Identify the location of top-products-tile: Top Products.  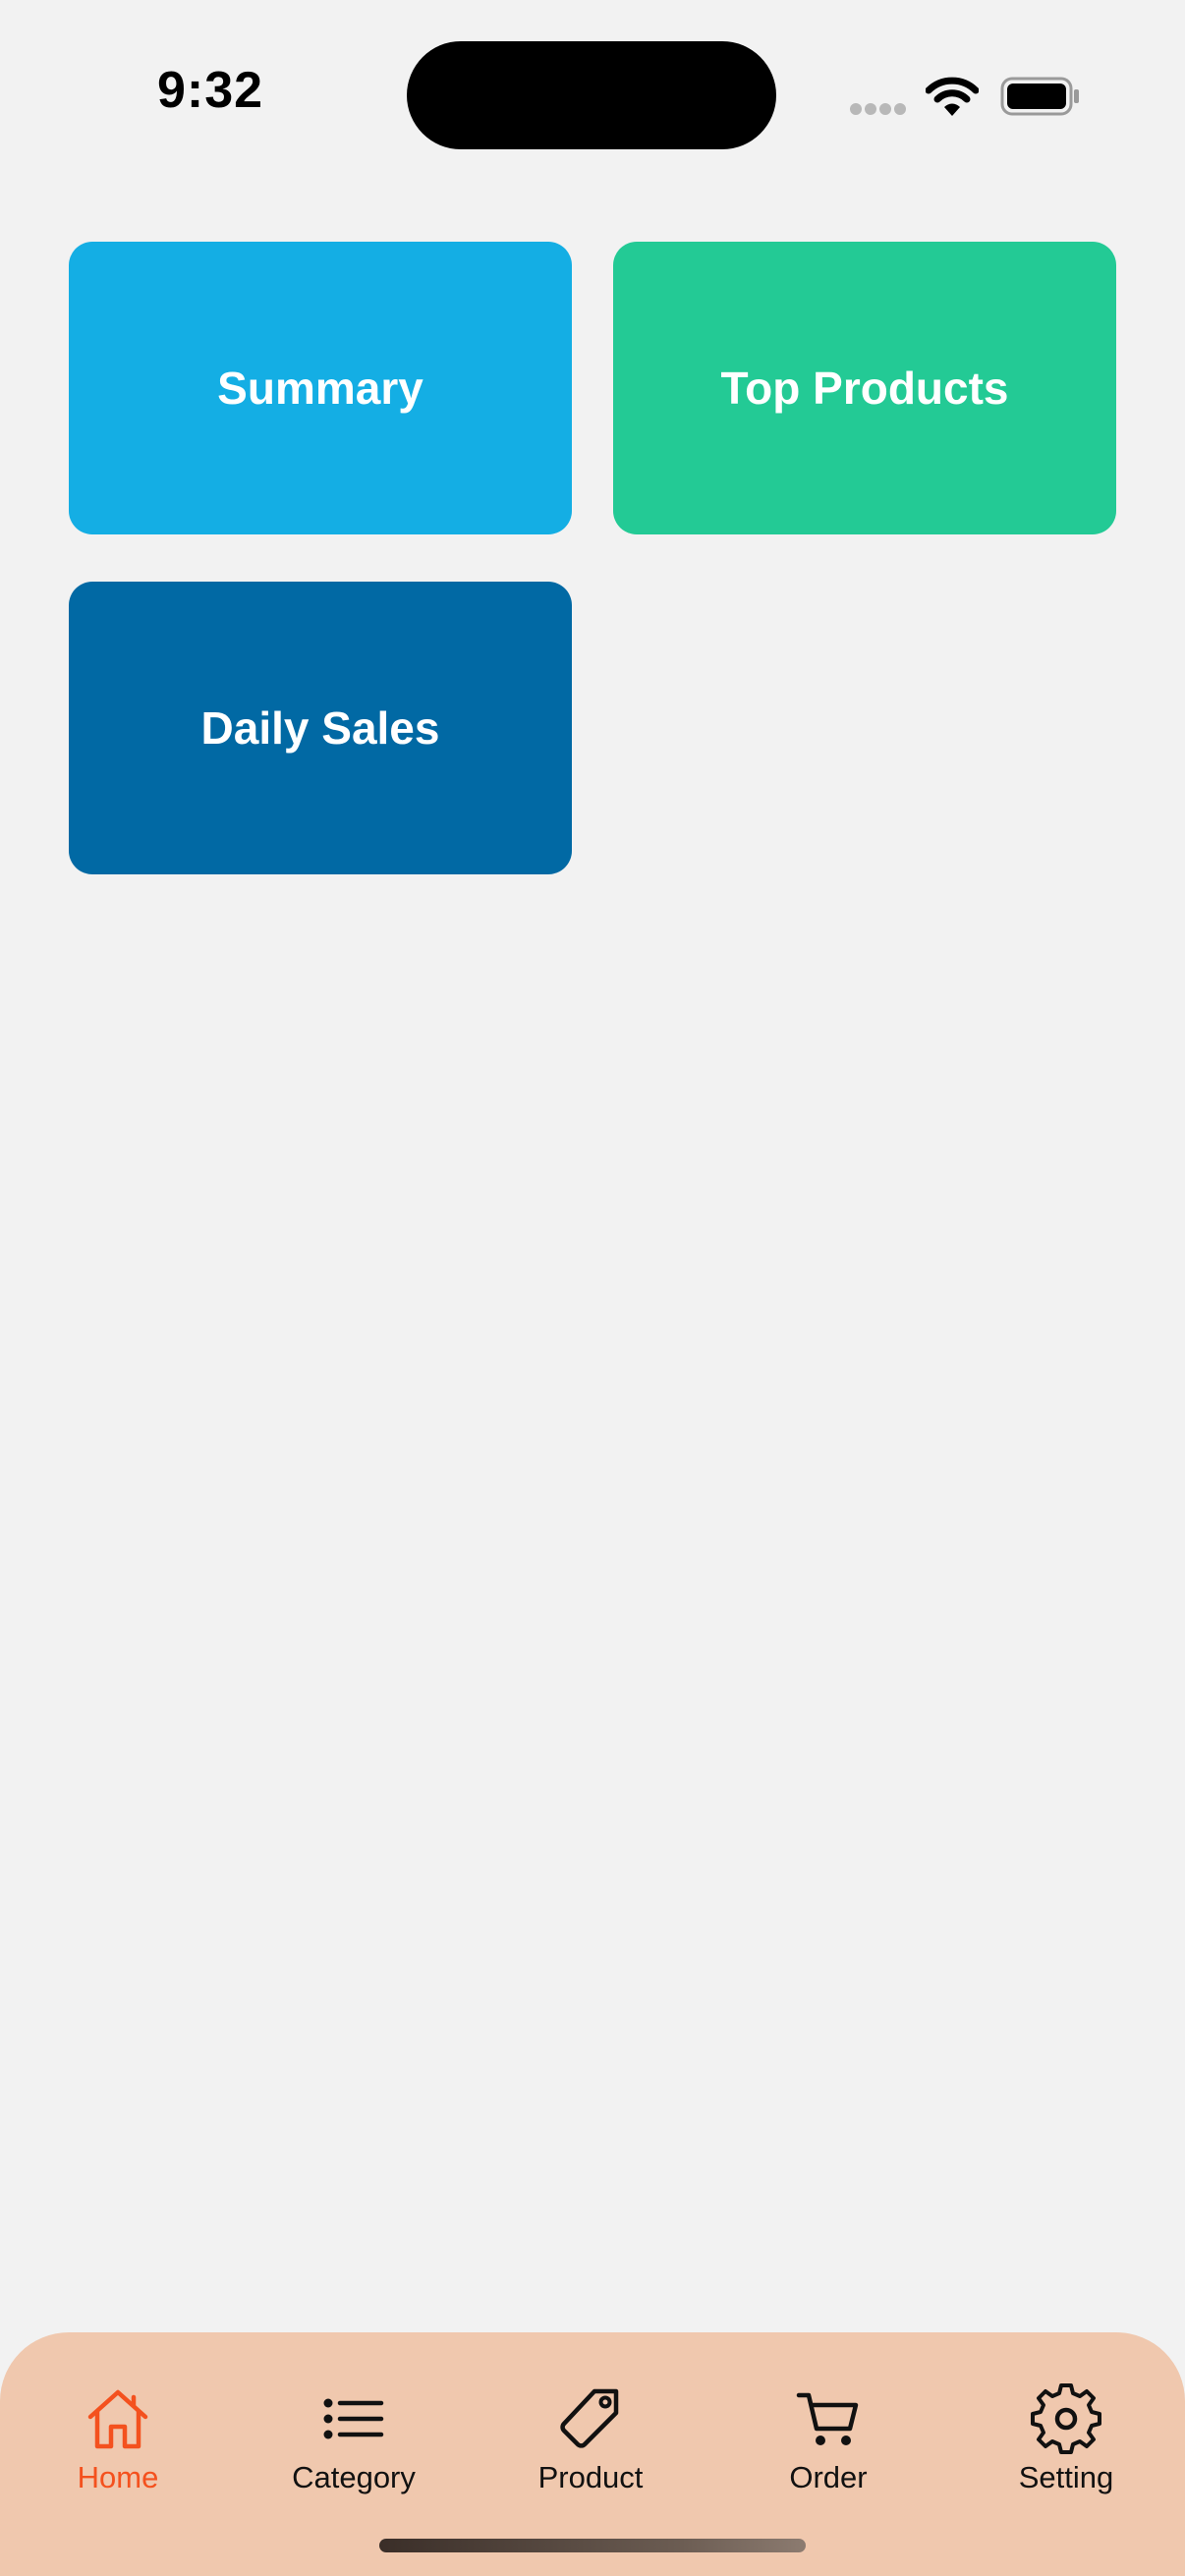
(865, 388).